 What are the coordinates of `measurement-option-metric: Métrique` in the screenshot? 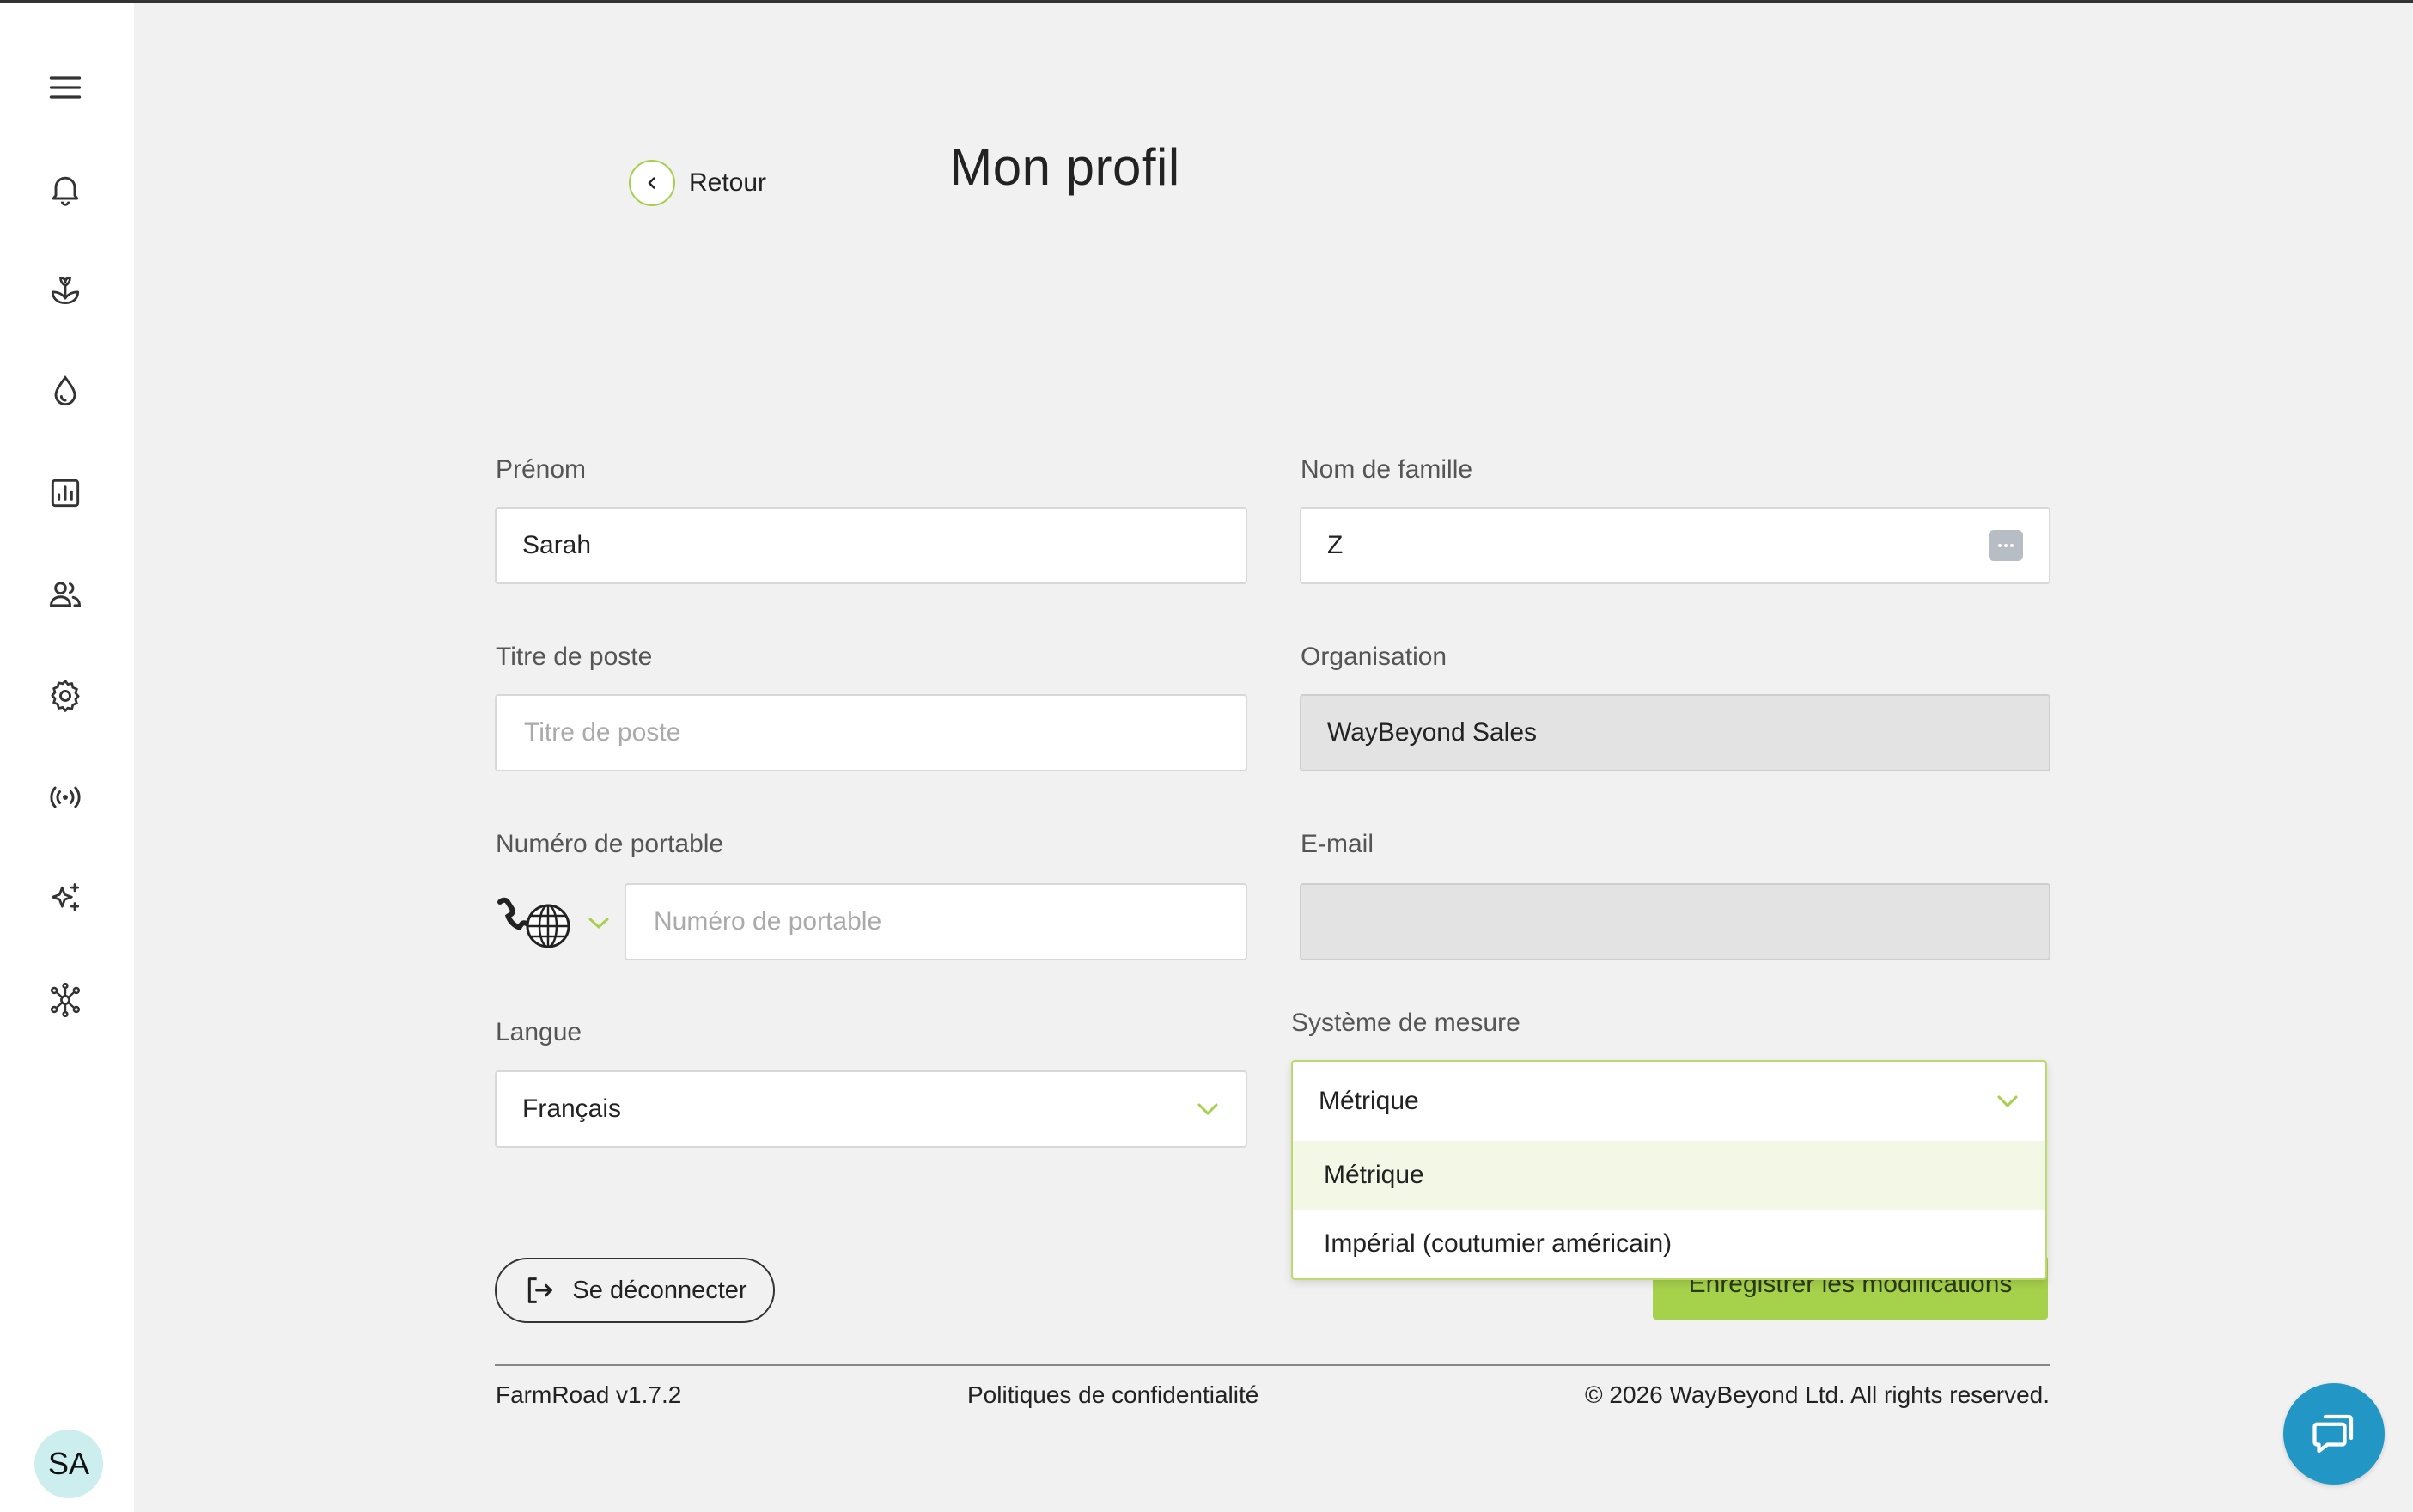 It's located at (1669, 1175).